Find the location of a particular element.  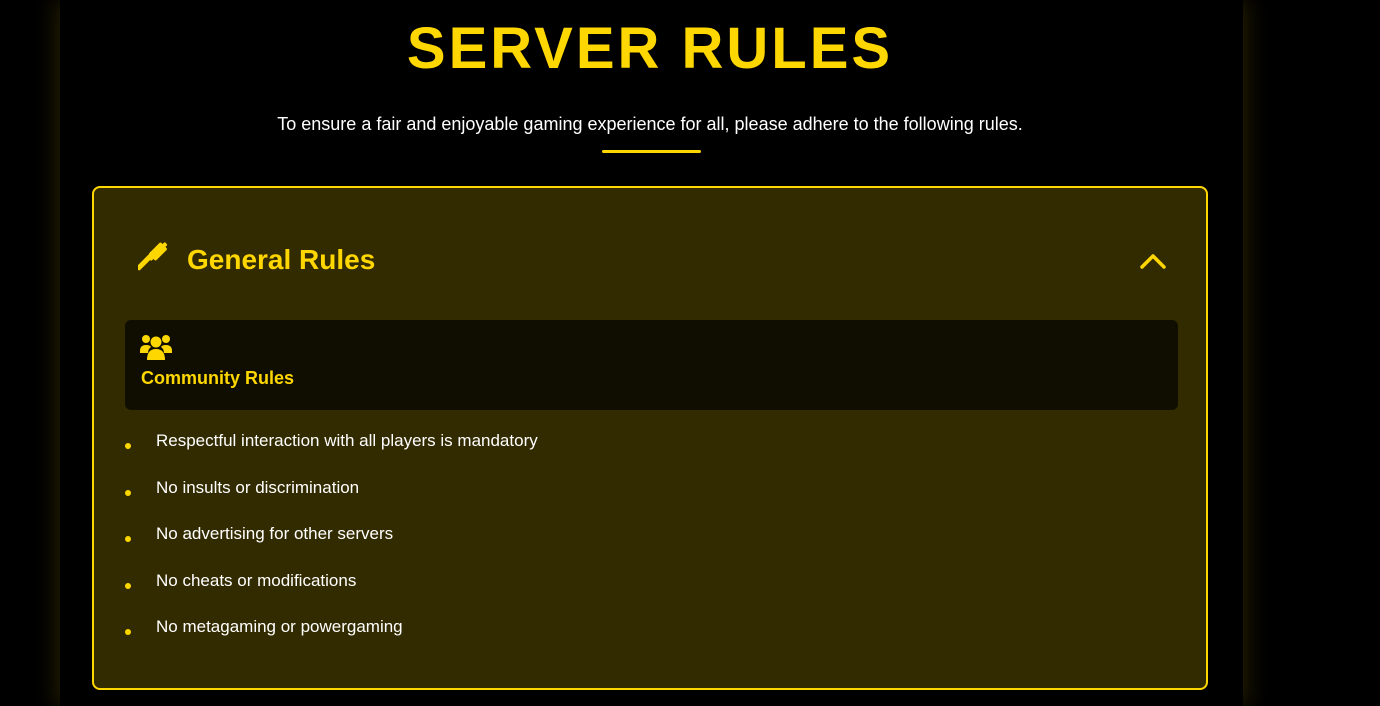

category-title: Community Rules is located at coordinates (218, 378).